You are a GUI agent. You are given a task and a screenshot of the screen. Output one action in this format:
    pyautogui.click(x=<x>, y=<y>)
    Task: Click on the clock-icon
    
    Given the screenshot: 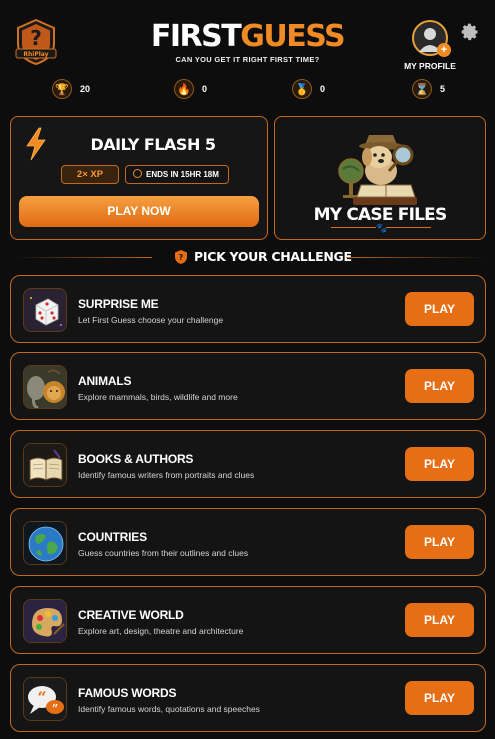 What is the action you would take?
    pyautogui.click(x=137, y=173)
    